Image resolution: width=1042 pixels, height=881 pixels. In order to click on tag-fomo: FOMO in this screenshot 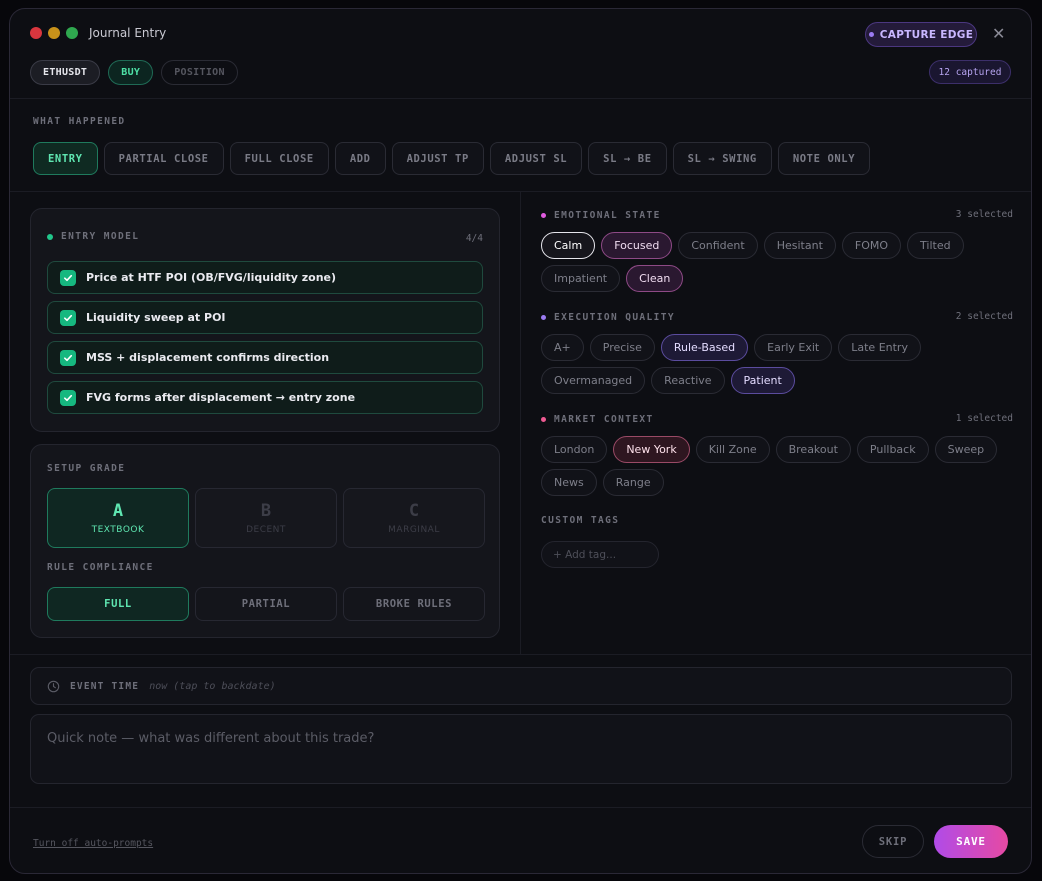, I will do `click(871, 245)`.